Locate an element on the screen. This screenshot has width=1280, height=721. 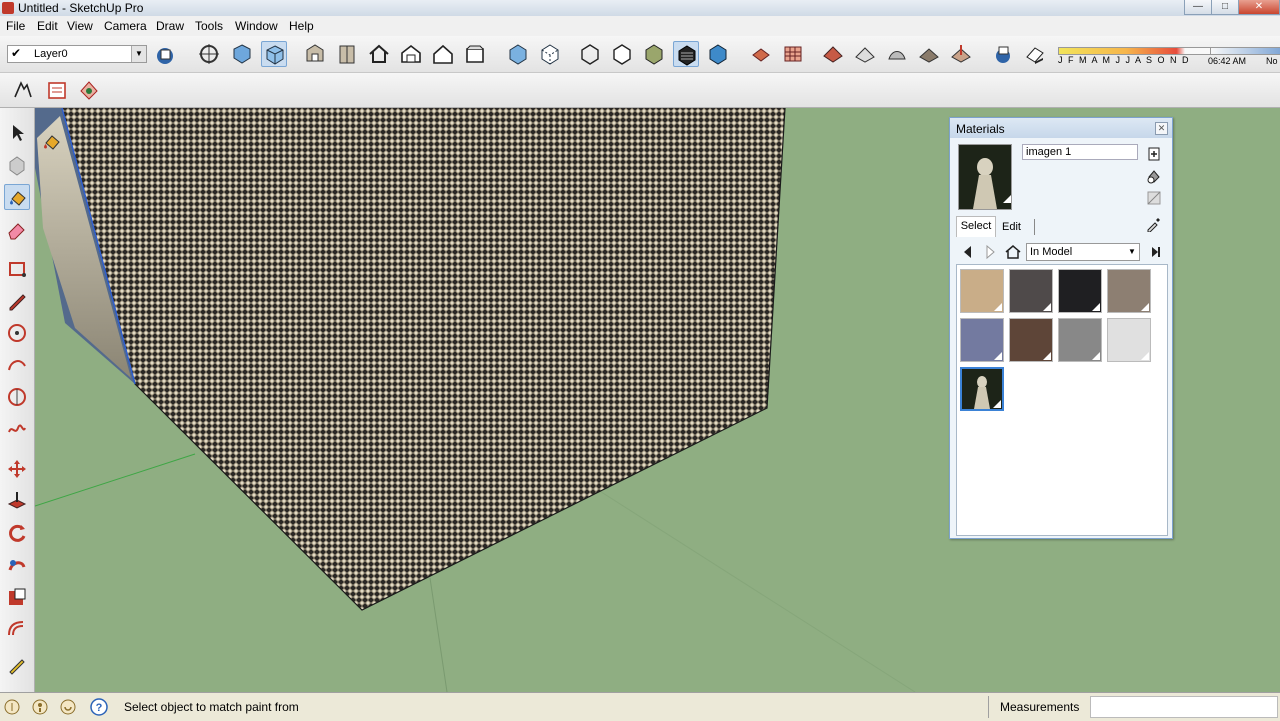
model-info-icon is located at coordinates (57, 90).